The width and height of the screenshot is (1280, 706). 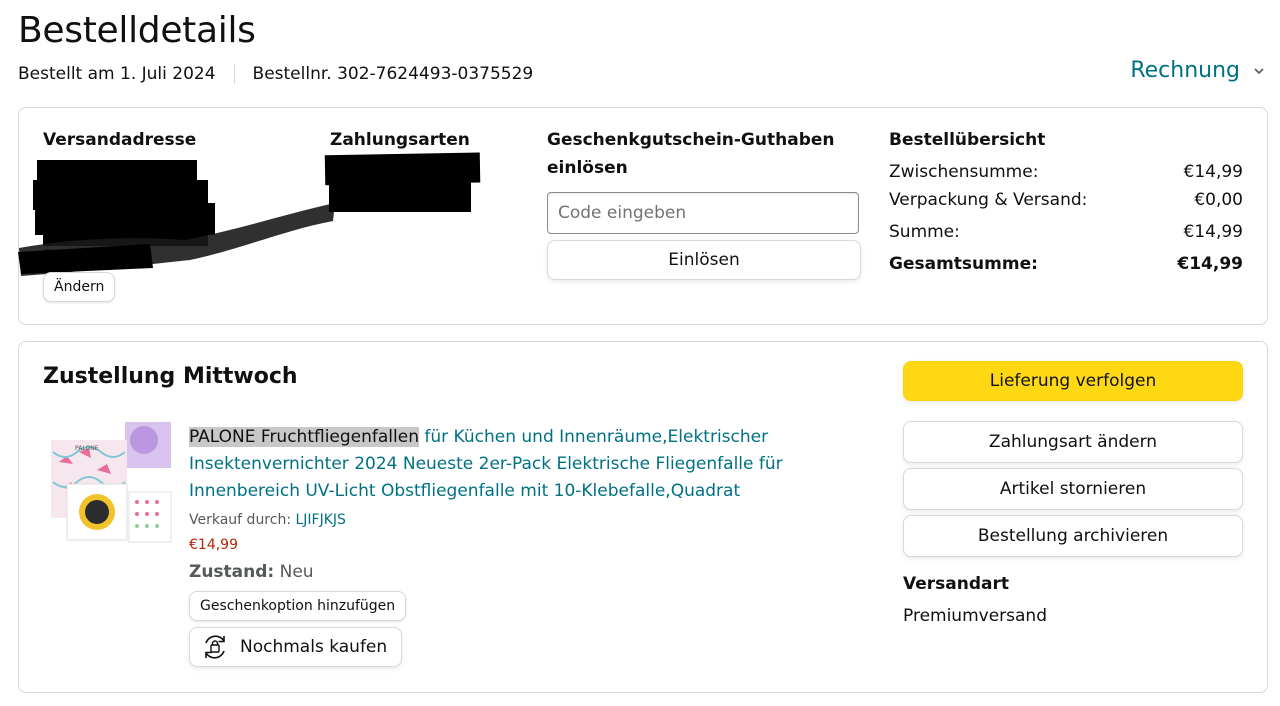 What do you see at coordinates (213, 545) in the screenshot?
I see `product-price: €14,99` at bounding box center [213, 545].